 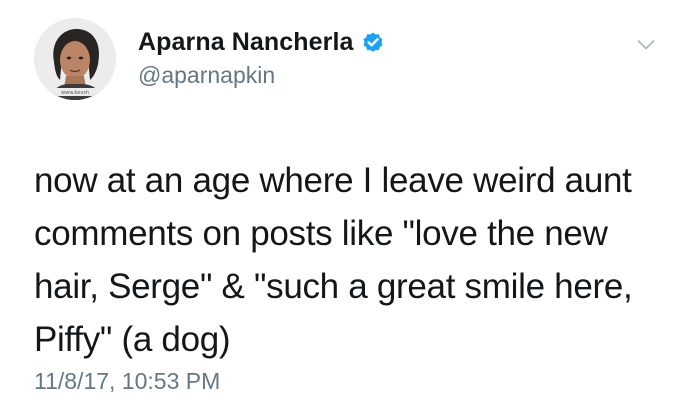 What do you see at coordinates (127, 381) in the screenshot?
I see `tweet-timestamp: 11/8/17, 10:53 PM` at bounding box center [127, 381].